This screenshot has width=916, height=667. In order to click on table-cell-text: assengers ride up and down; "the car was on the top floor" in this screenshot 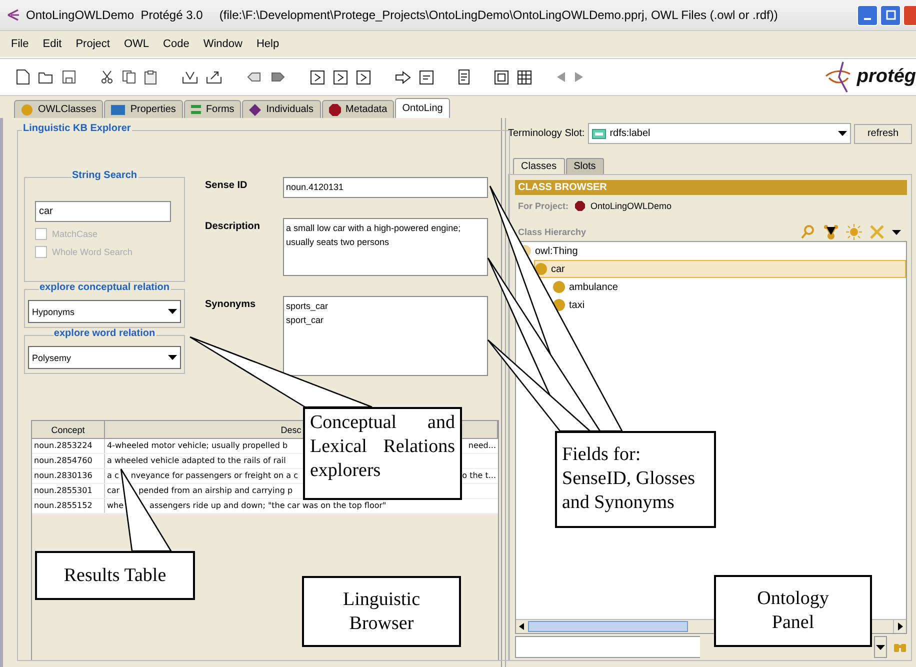, I will do `click(268, 506)`.